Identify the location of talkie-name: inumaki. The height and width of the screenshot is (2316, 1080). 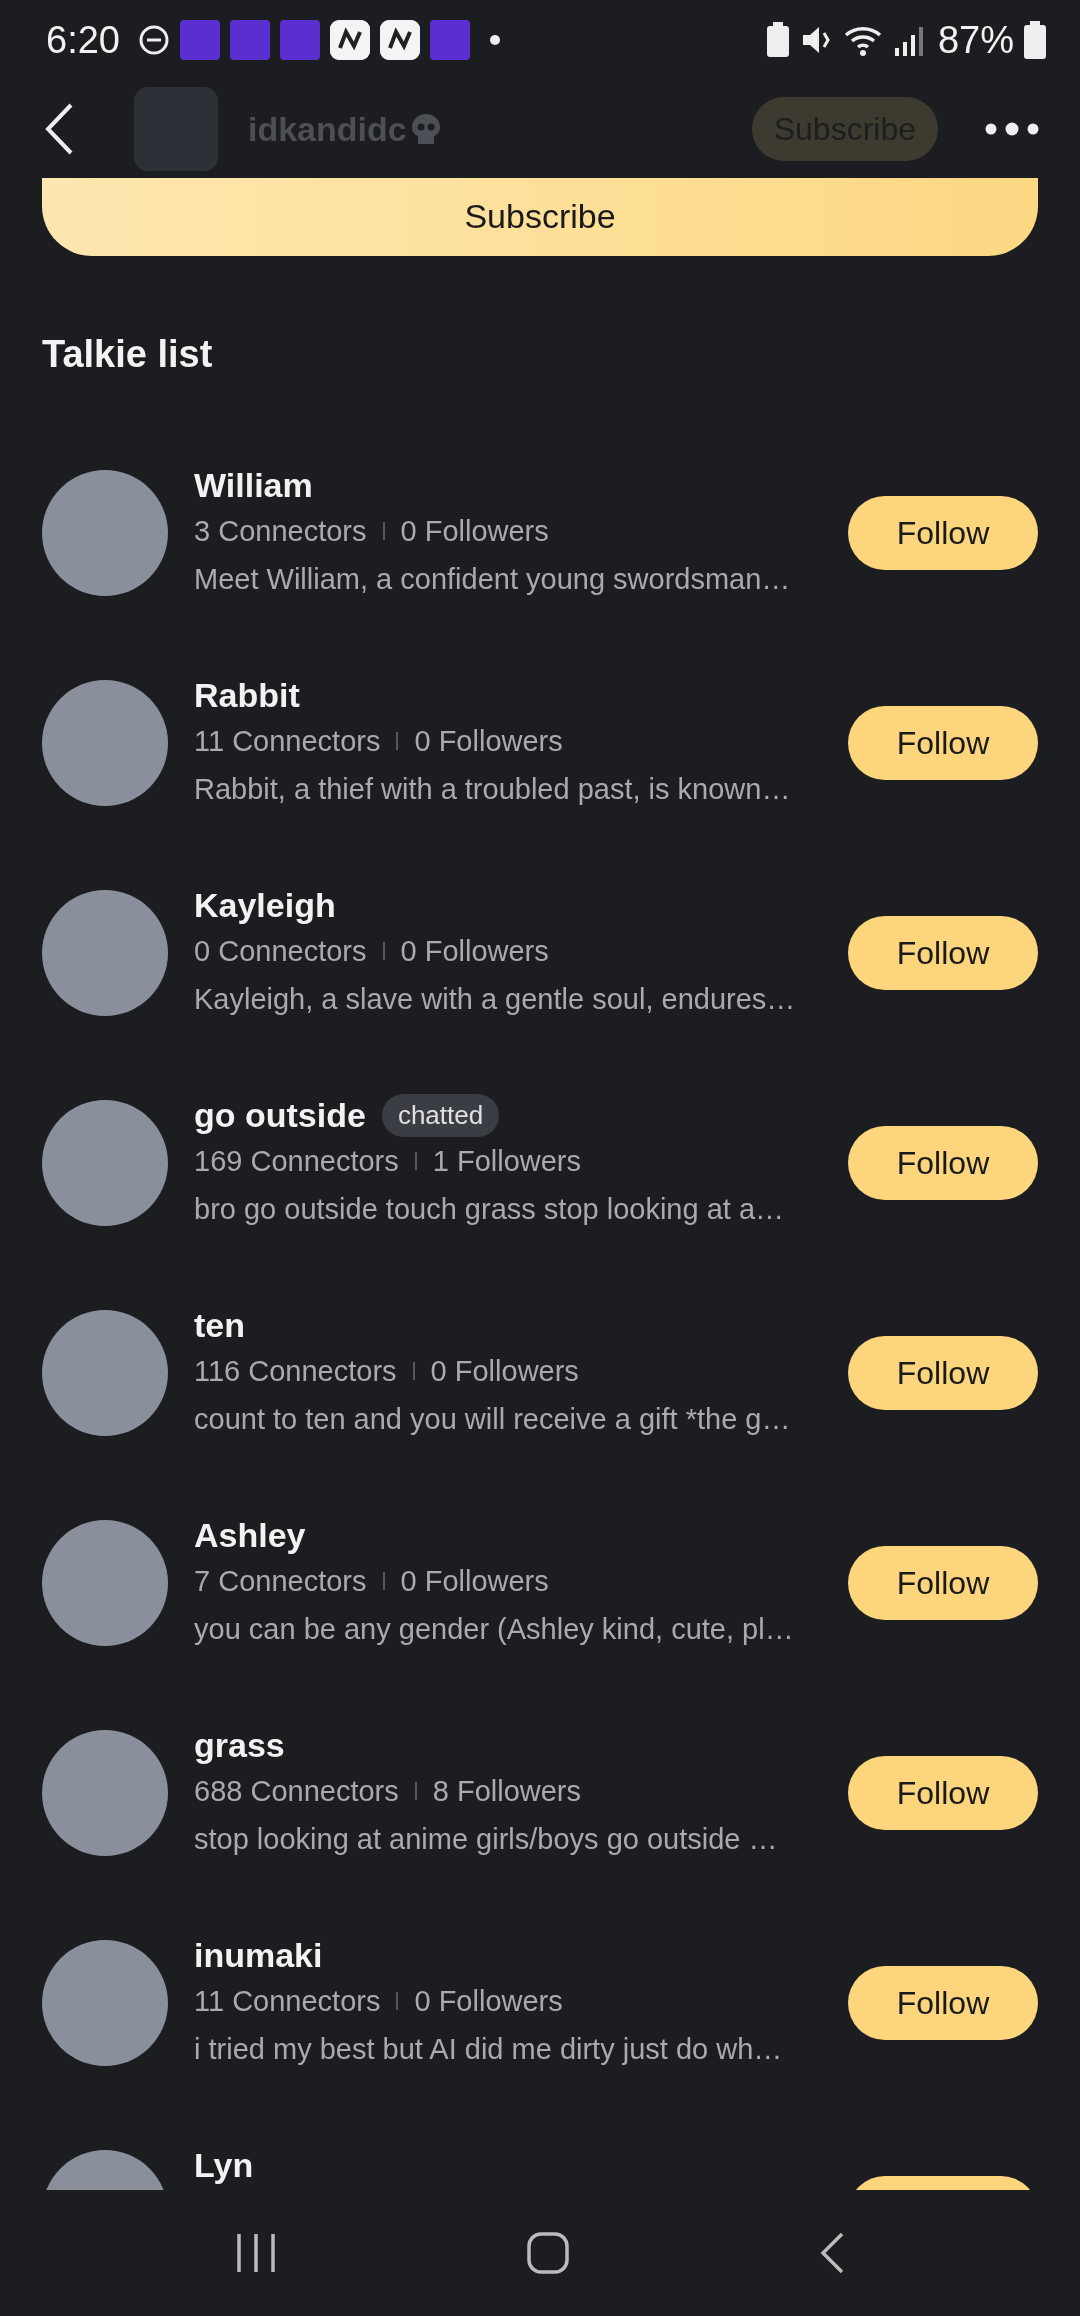
(258, 1955).